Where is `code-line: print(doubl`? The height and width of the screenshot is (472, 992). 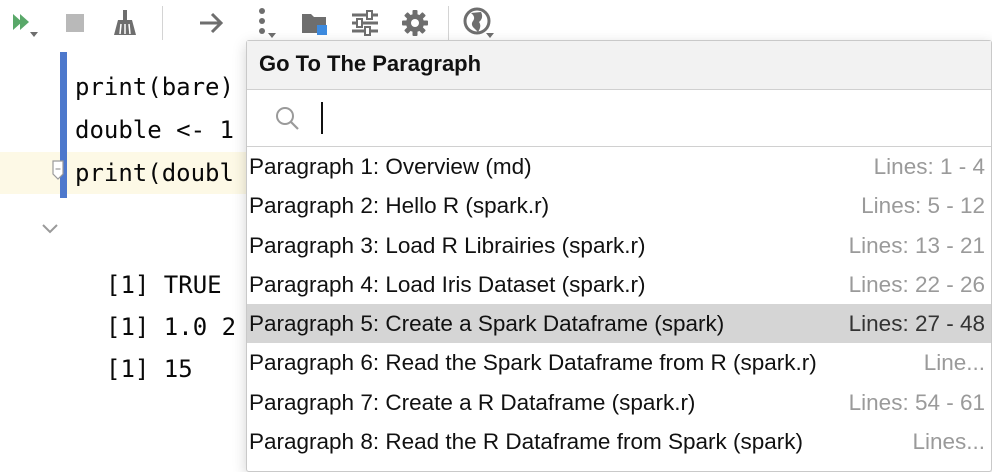 code-line: print(doubl is located at coordinates (154, 173).